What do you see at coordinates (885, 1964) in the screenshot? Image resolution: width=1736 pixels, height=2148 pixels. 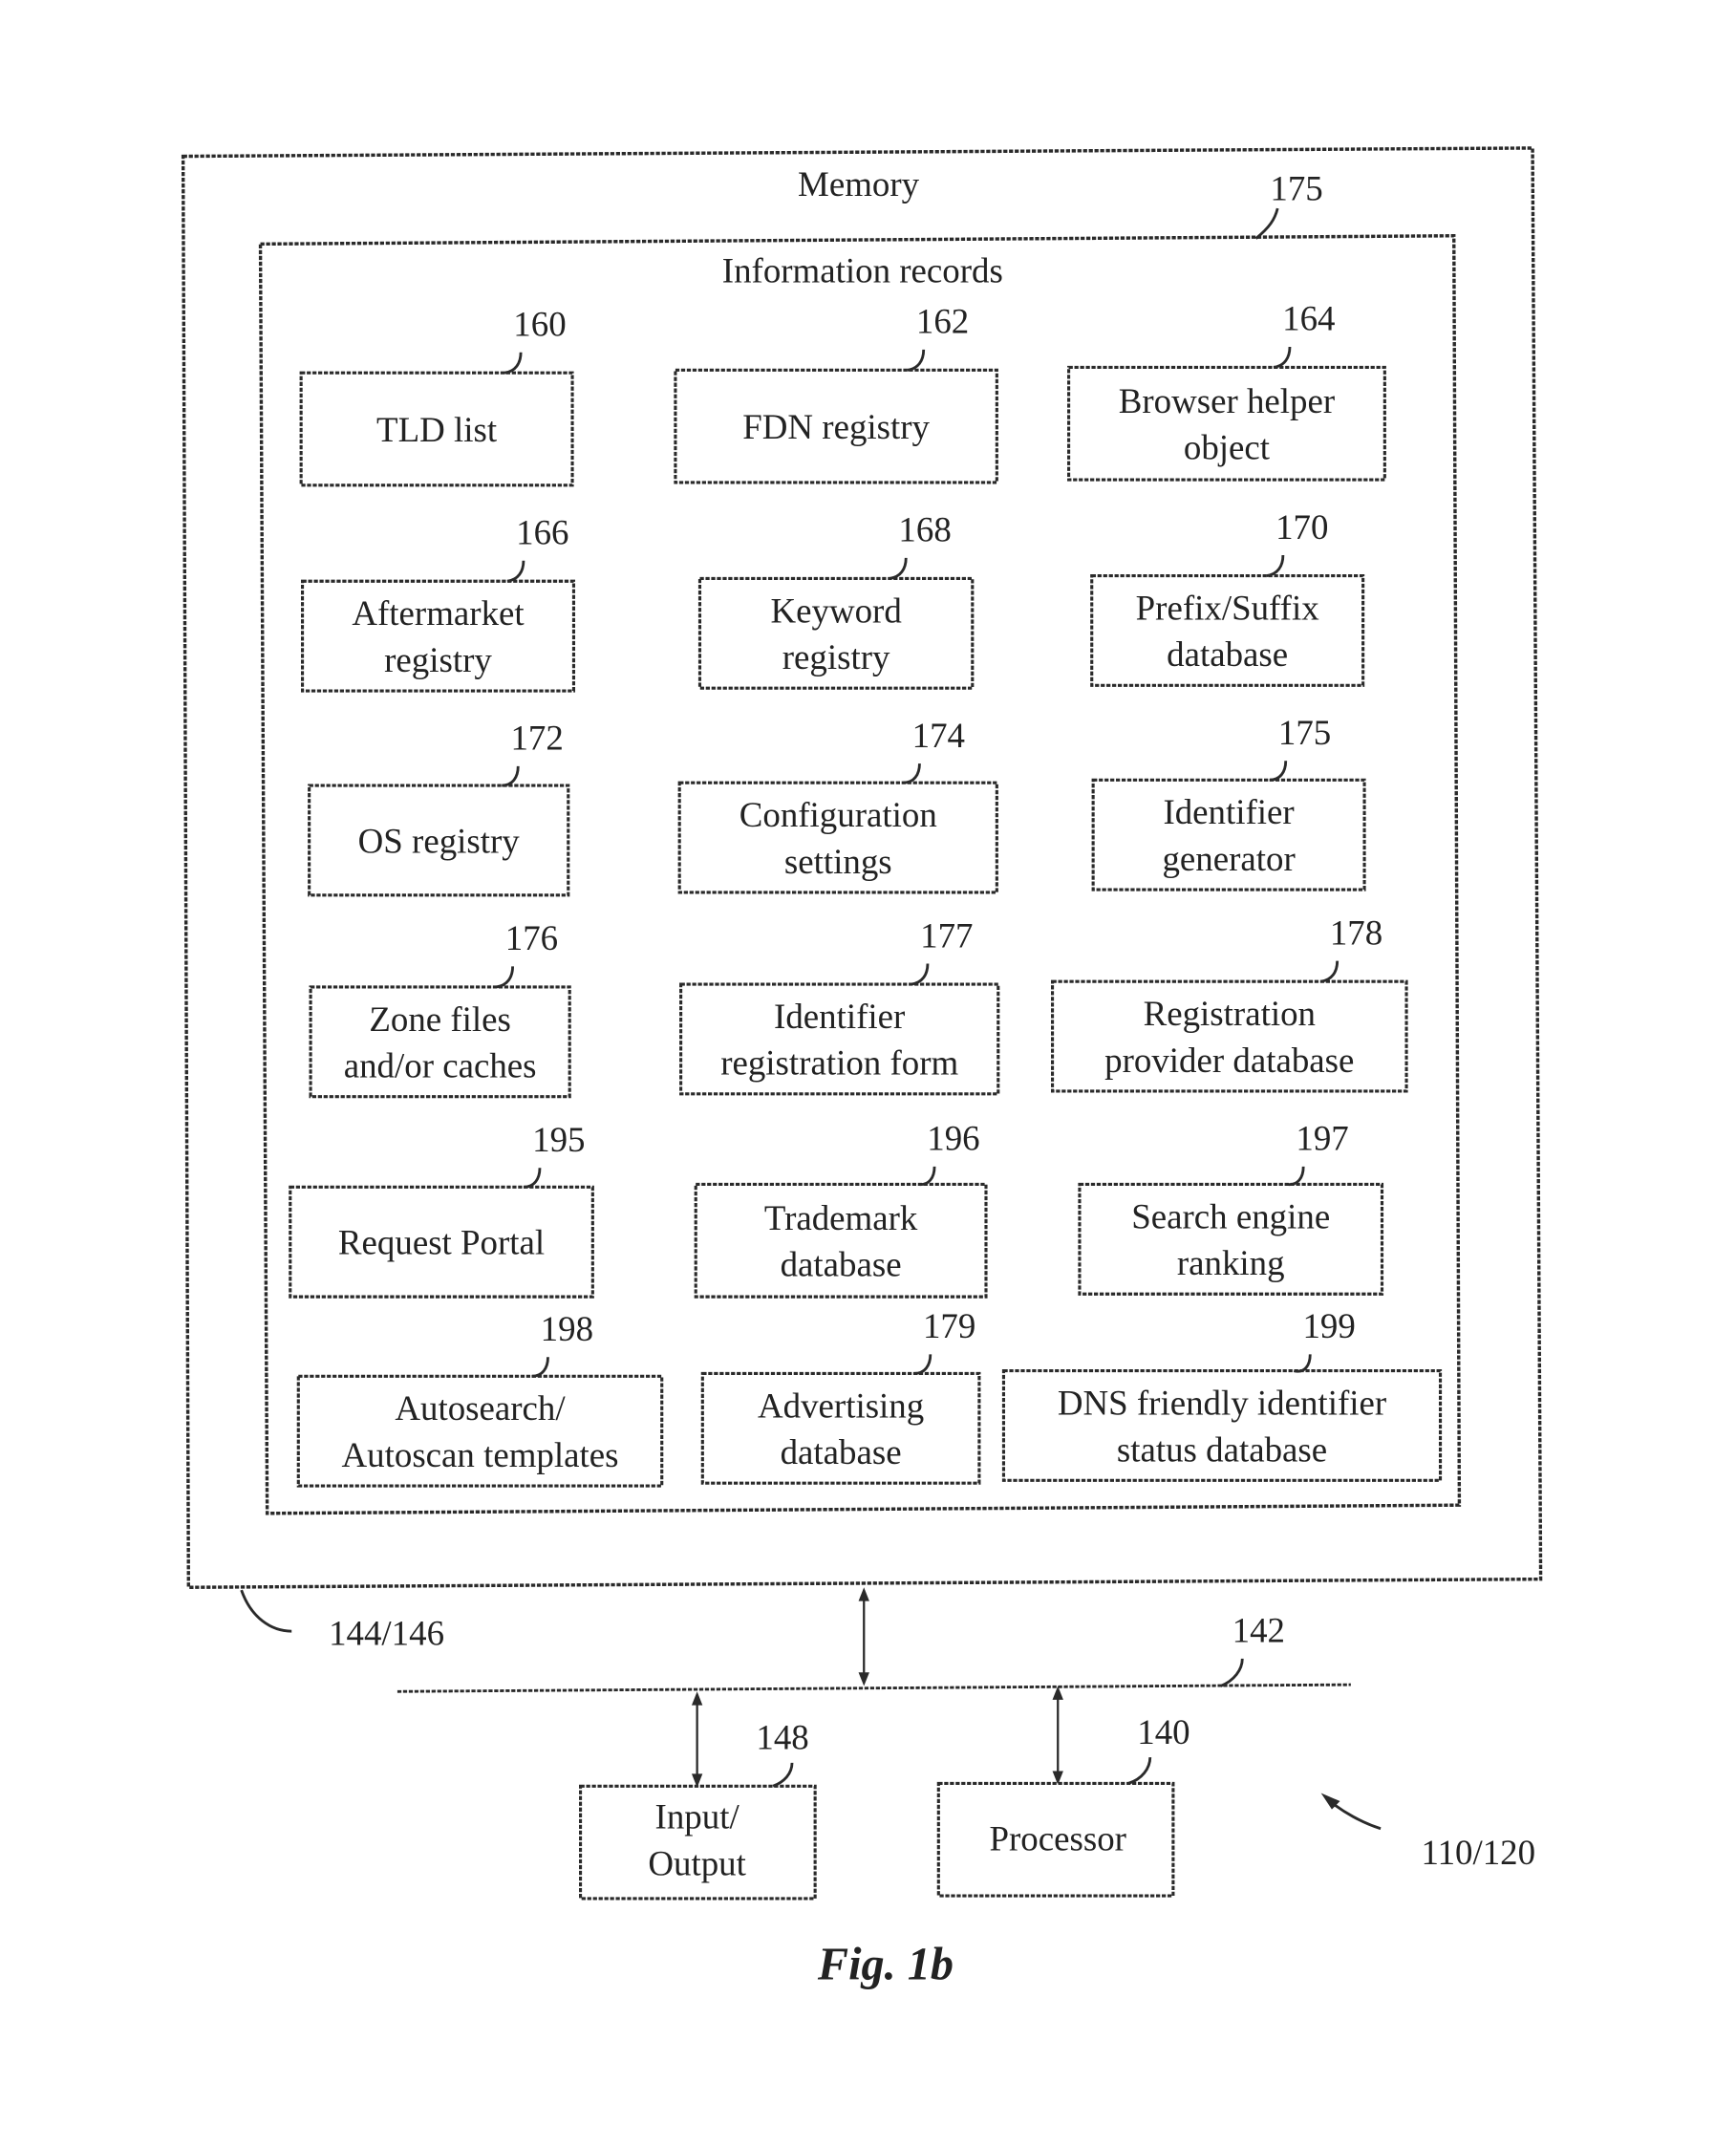 I see `figure-caption: Fig. 1b` at bounding box center [885, 1964].